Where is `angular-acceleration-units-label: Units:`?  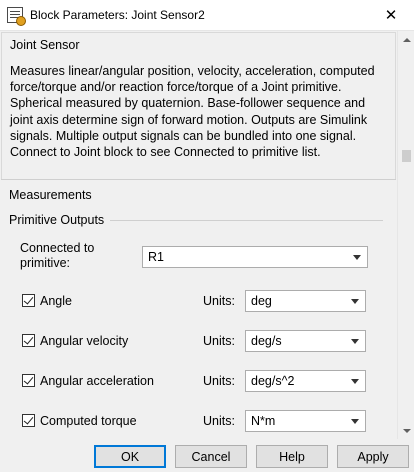 angular-acceleration-units-label: Units: is located at coordinates (219, 381).